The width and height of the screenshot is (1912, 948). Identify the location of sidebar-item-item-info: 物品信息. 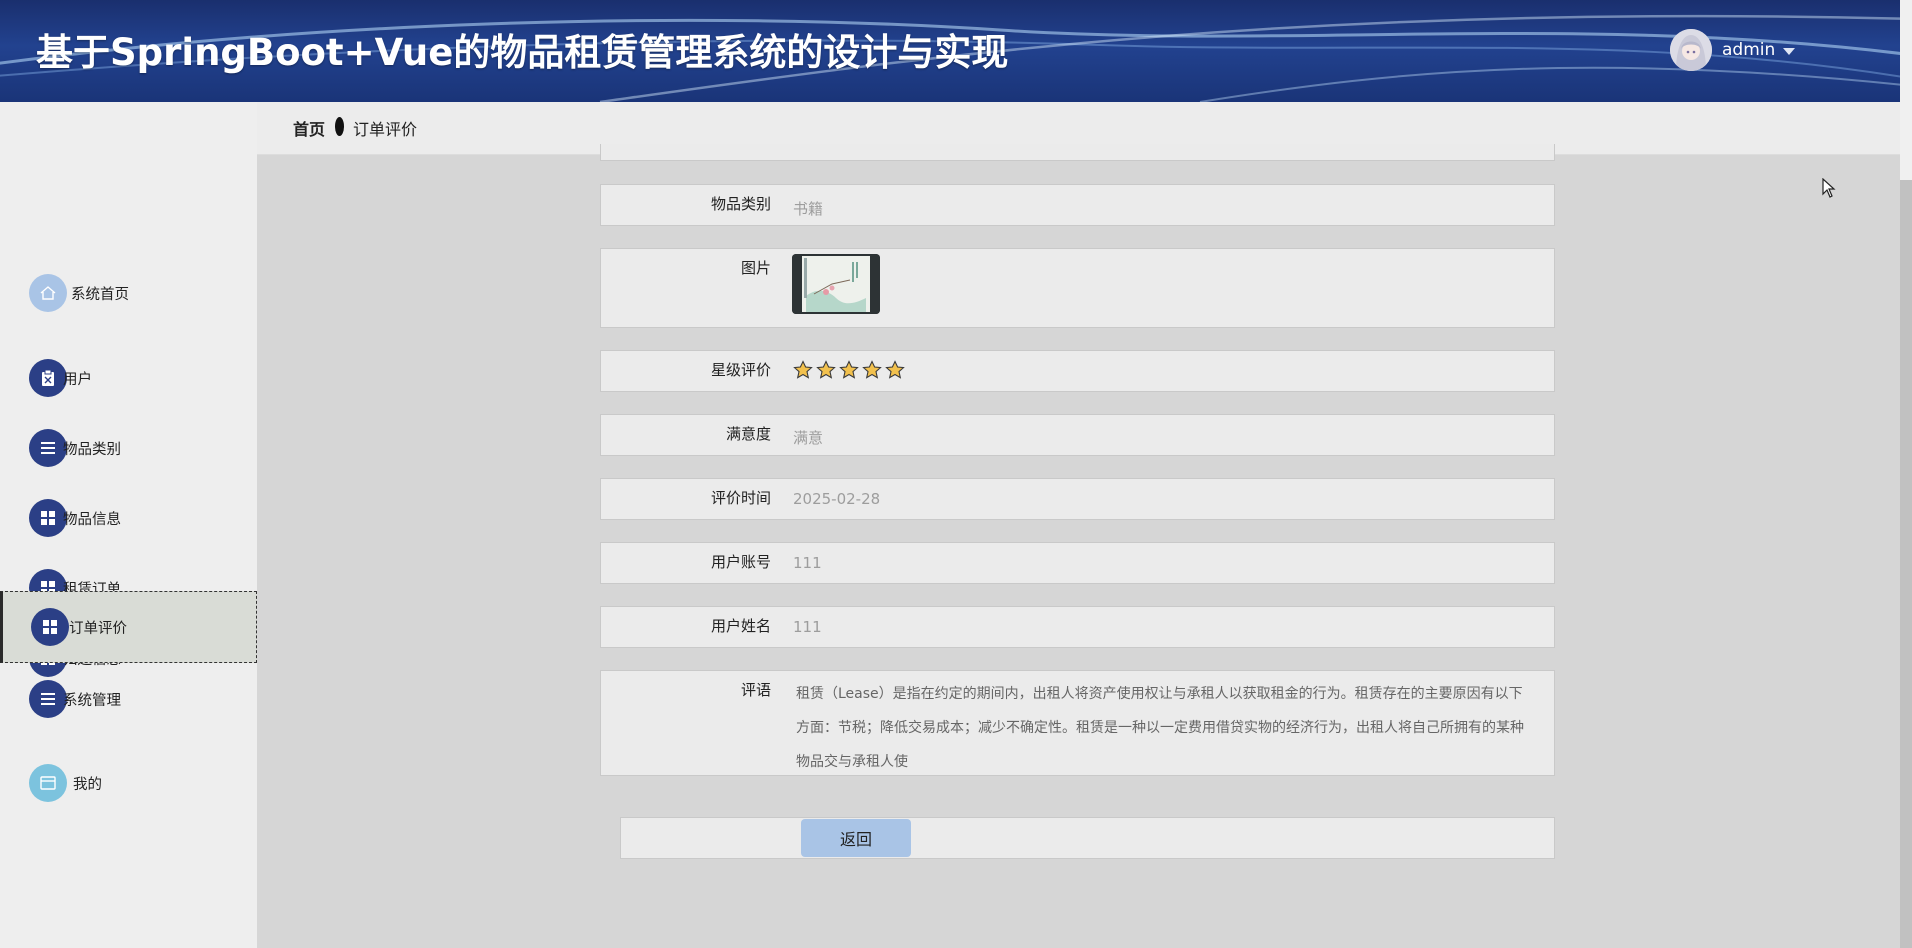
(128, 518).